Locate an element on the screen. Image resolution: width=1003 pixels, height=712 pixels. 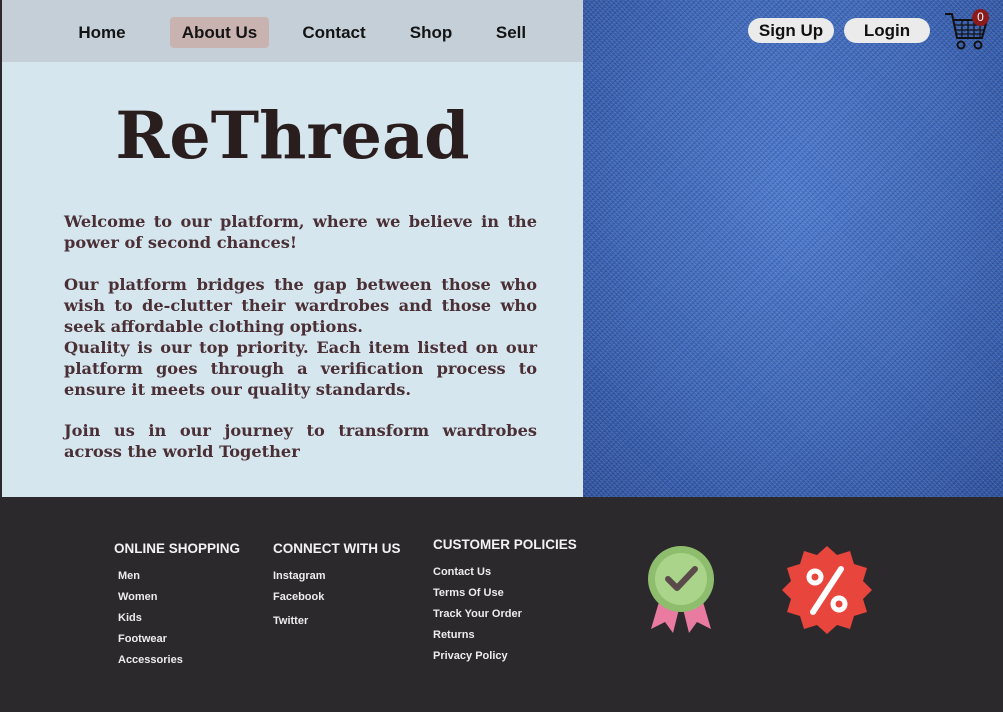
footer-link-privacy-policy: Privacy Policy is located at coordinates (470, 656).